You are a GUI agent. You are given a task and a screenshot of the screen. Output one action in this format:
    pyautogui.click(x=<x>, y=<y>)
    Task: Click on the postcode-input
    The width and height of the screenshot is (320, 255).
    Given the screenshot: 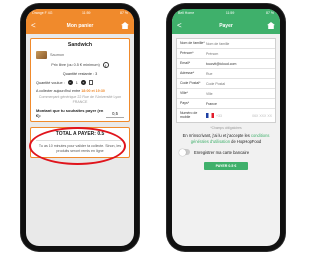 What is the action you would take?
    pyautogui.click(x=239, y=83)
    